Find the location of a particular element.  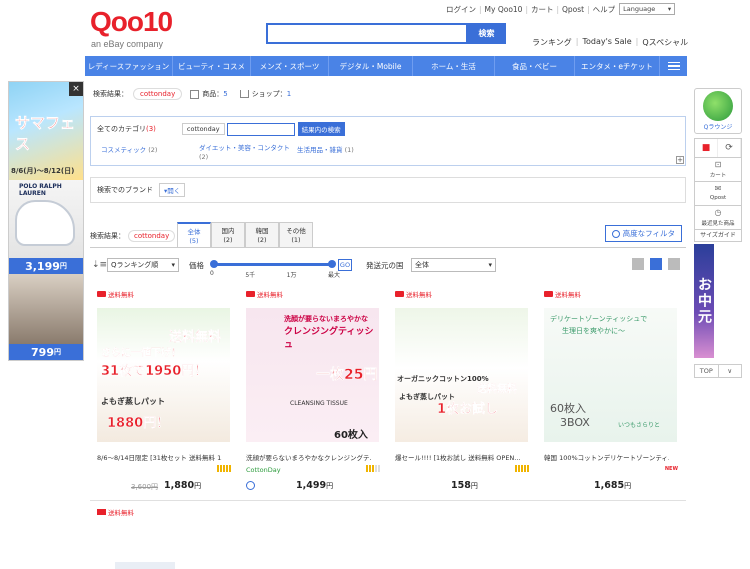

slider-min-handle is located at coordinates (214, 264).